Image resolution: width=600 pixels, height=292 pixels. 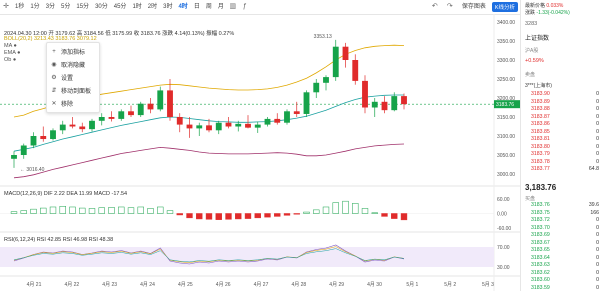 I want to click on menu-item-1: ◉ 取消隐藏, so click(x=73, y=64).